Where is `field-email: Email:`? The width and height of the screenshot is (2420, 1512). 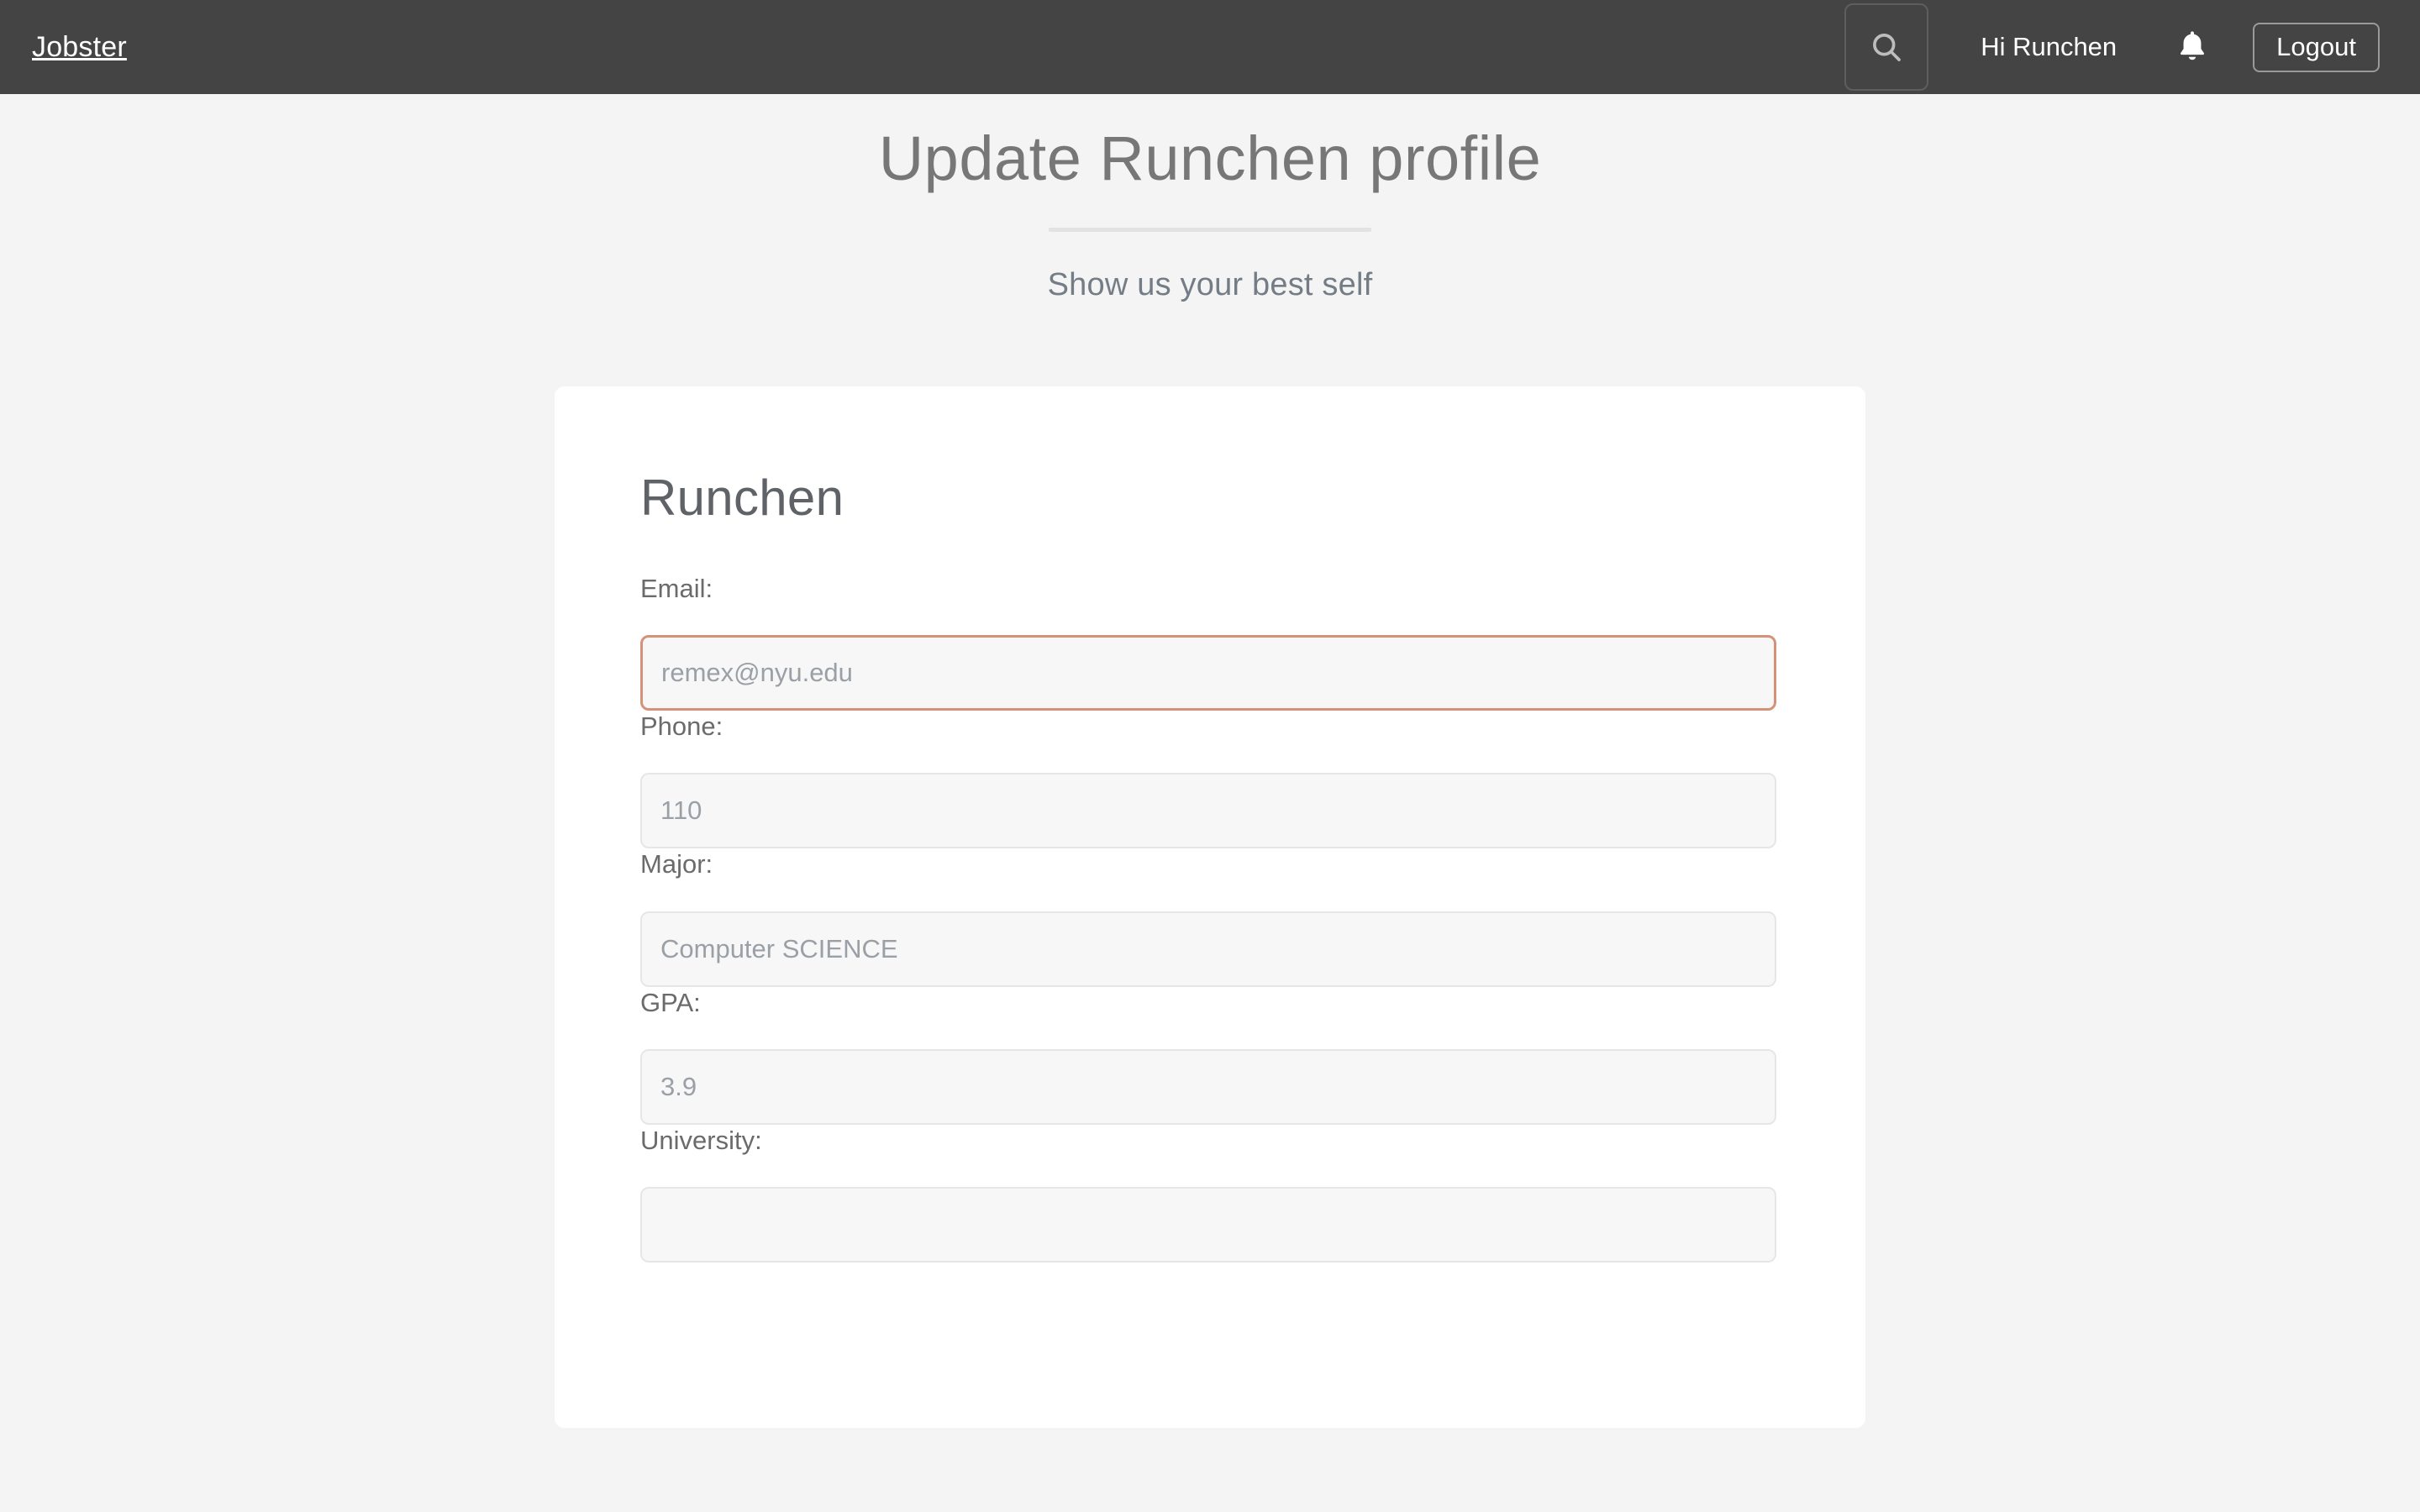 field-email: Email: is located at coordinates (1214, 642).